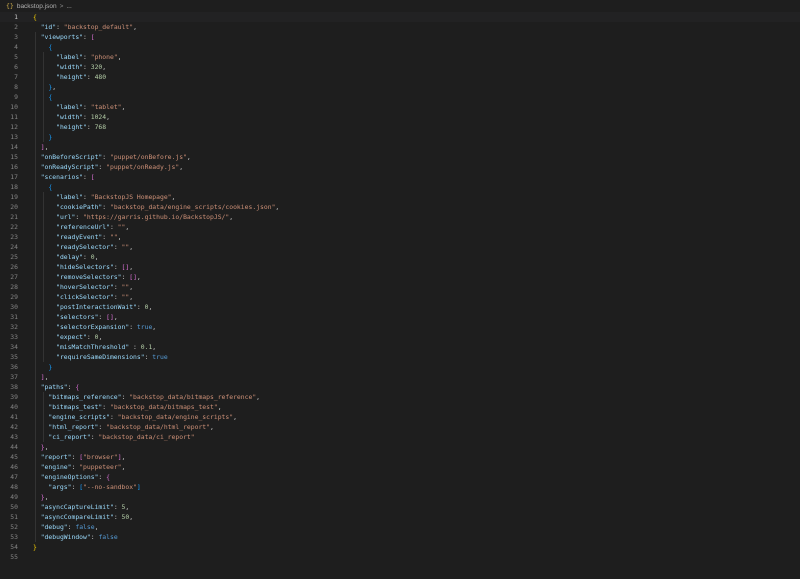 This screenshot has height=579, width=800. What do you see at coordinates (400, 467) in the screenshot?
I see `code-line: 46 "engine": "puppeteer",` at bounding box center [400, 467].